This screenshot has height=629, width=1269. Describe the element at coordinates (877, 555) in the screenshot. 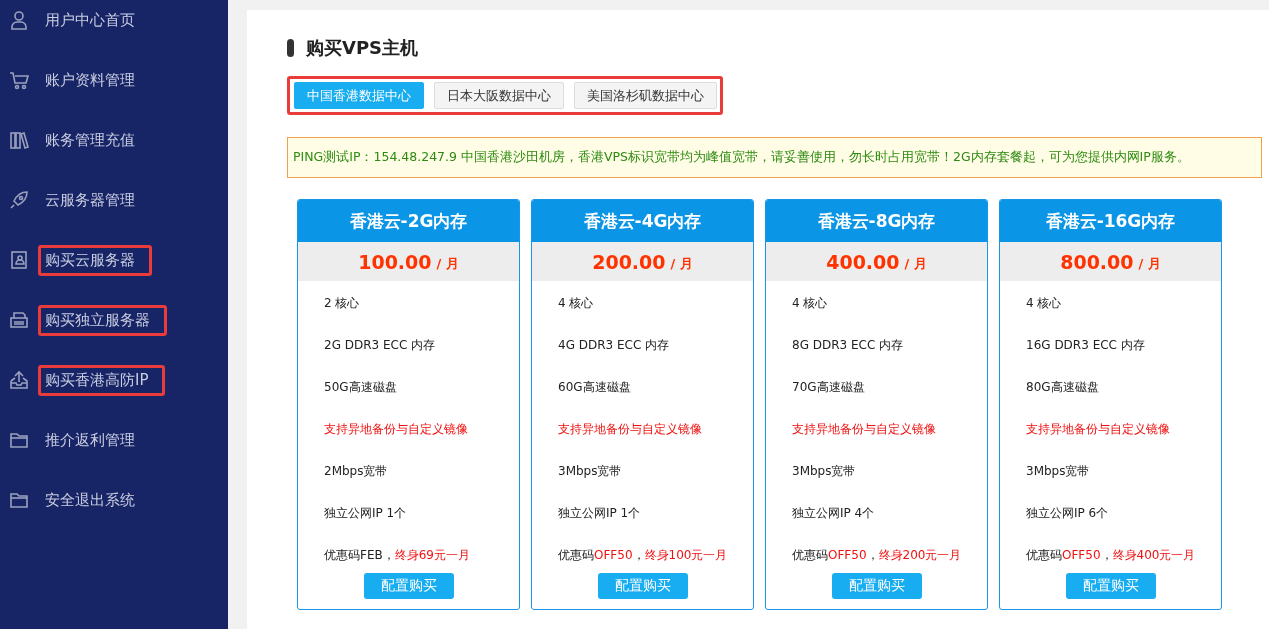

I see `feature-text: 优惠码OFF50，终身200元一月` at that location.